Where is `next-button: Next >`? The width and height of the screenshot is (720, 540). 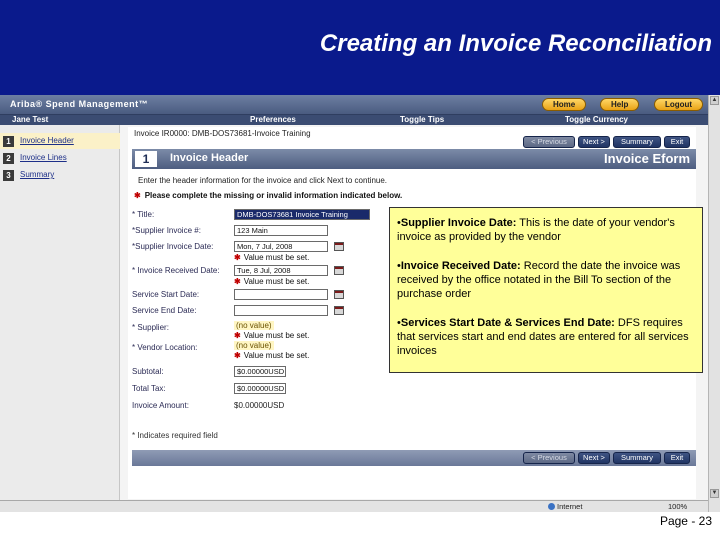
next-button: Next > is located at coordinates (594, 142).